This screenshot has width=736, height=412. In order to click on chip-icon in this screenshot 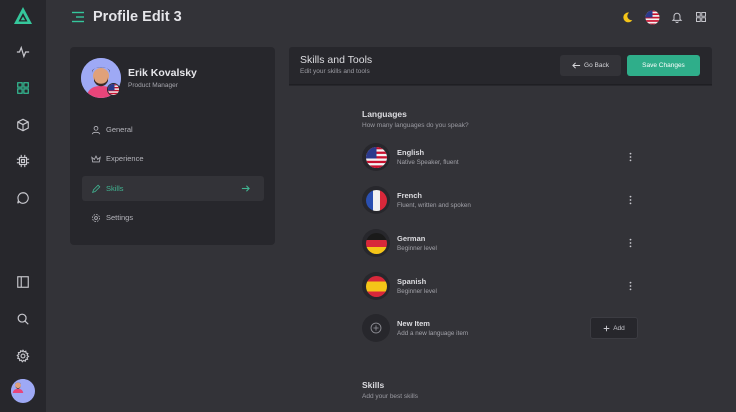, I will do `click(23, 161)`.